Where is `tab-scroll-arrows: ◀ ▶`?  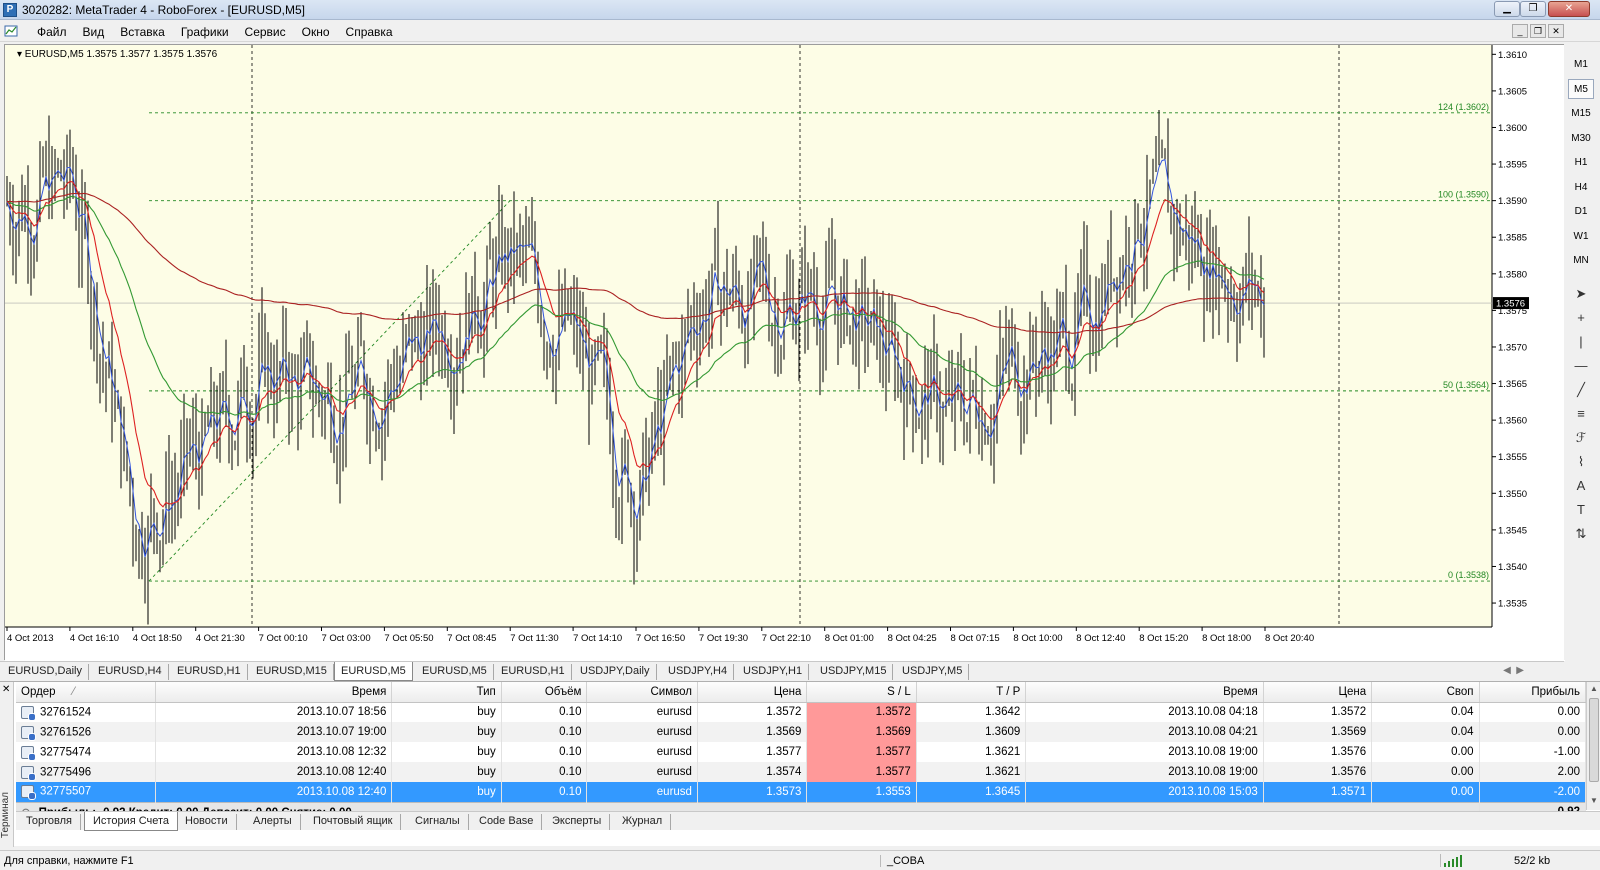 tab-scroll-arrows: ◀ ▶ is located at coordinates (1513, 670).